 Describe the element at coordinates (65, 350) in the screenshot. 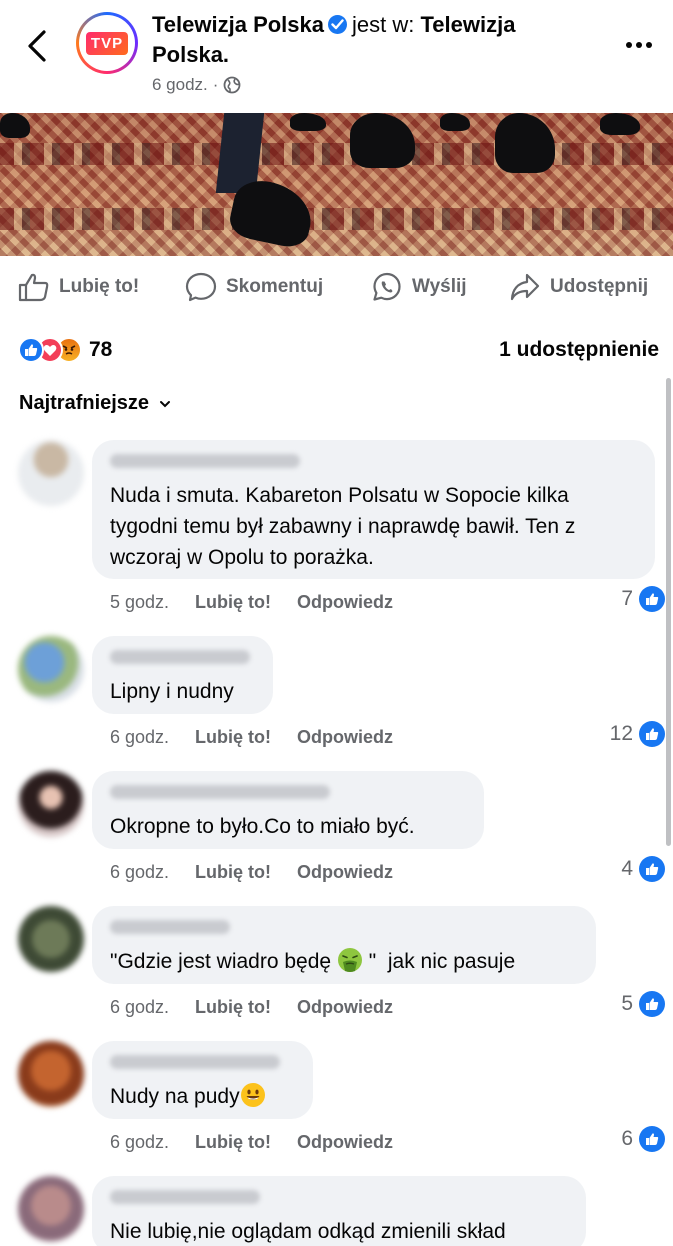

I see `reactions-summary: 78` at that location.